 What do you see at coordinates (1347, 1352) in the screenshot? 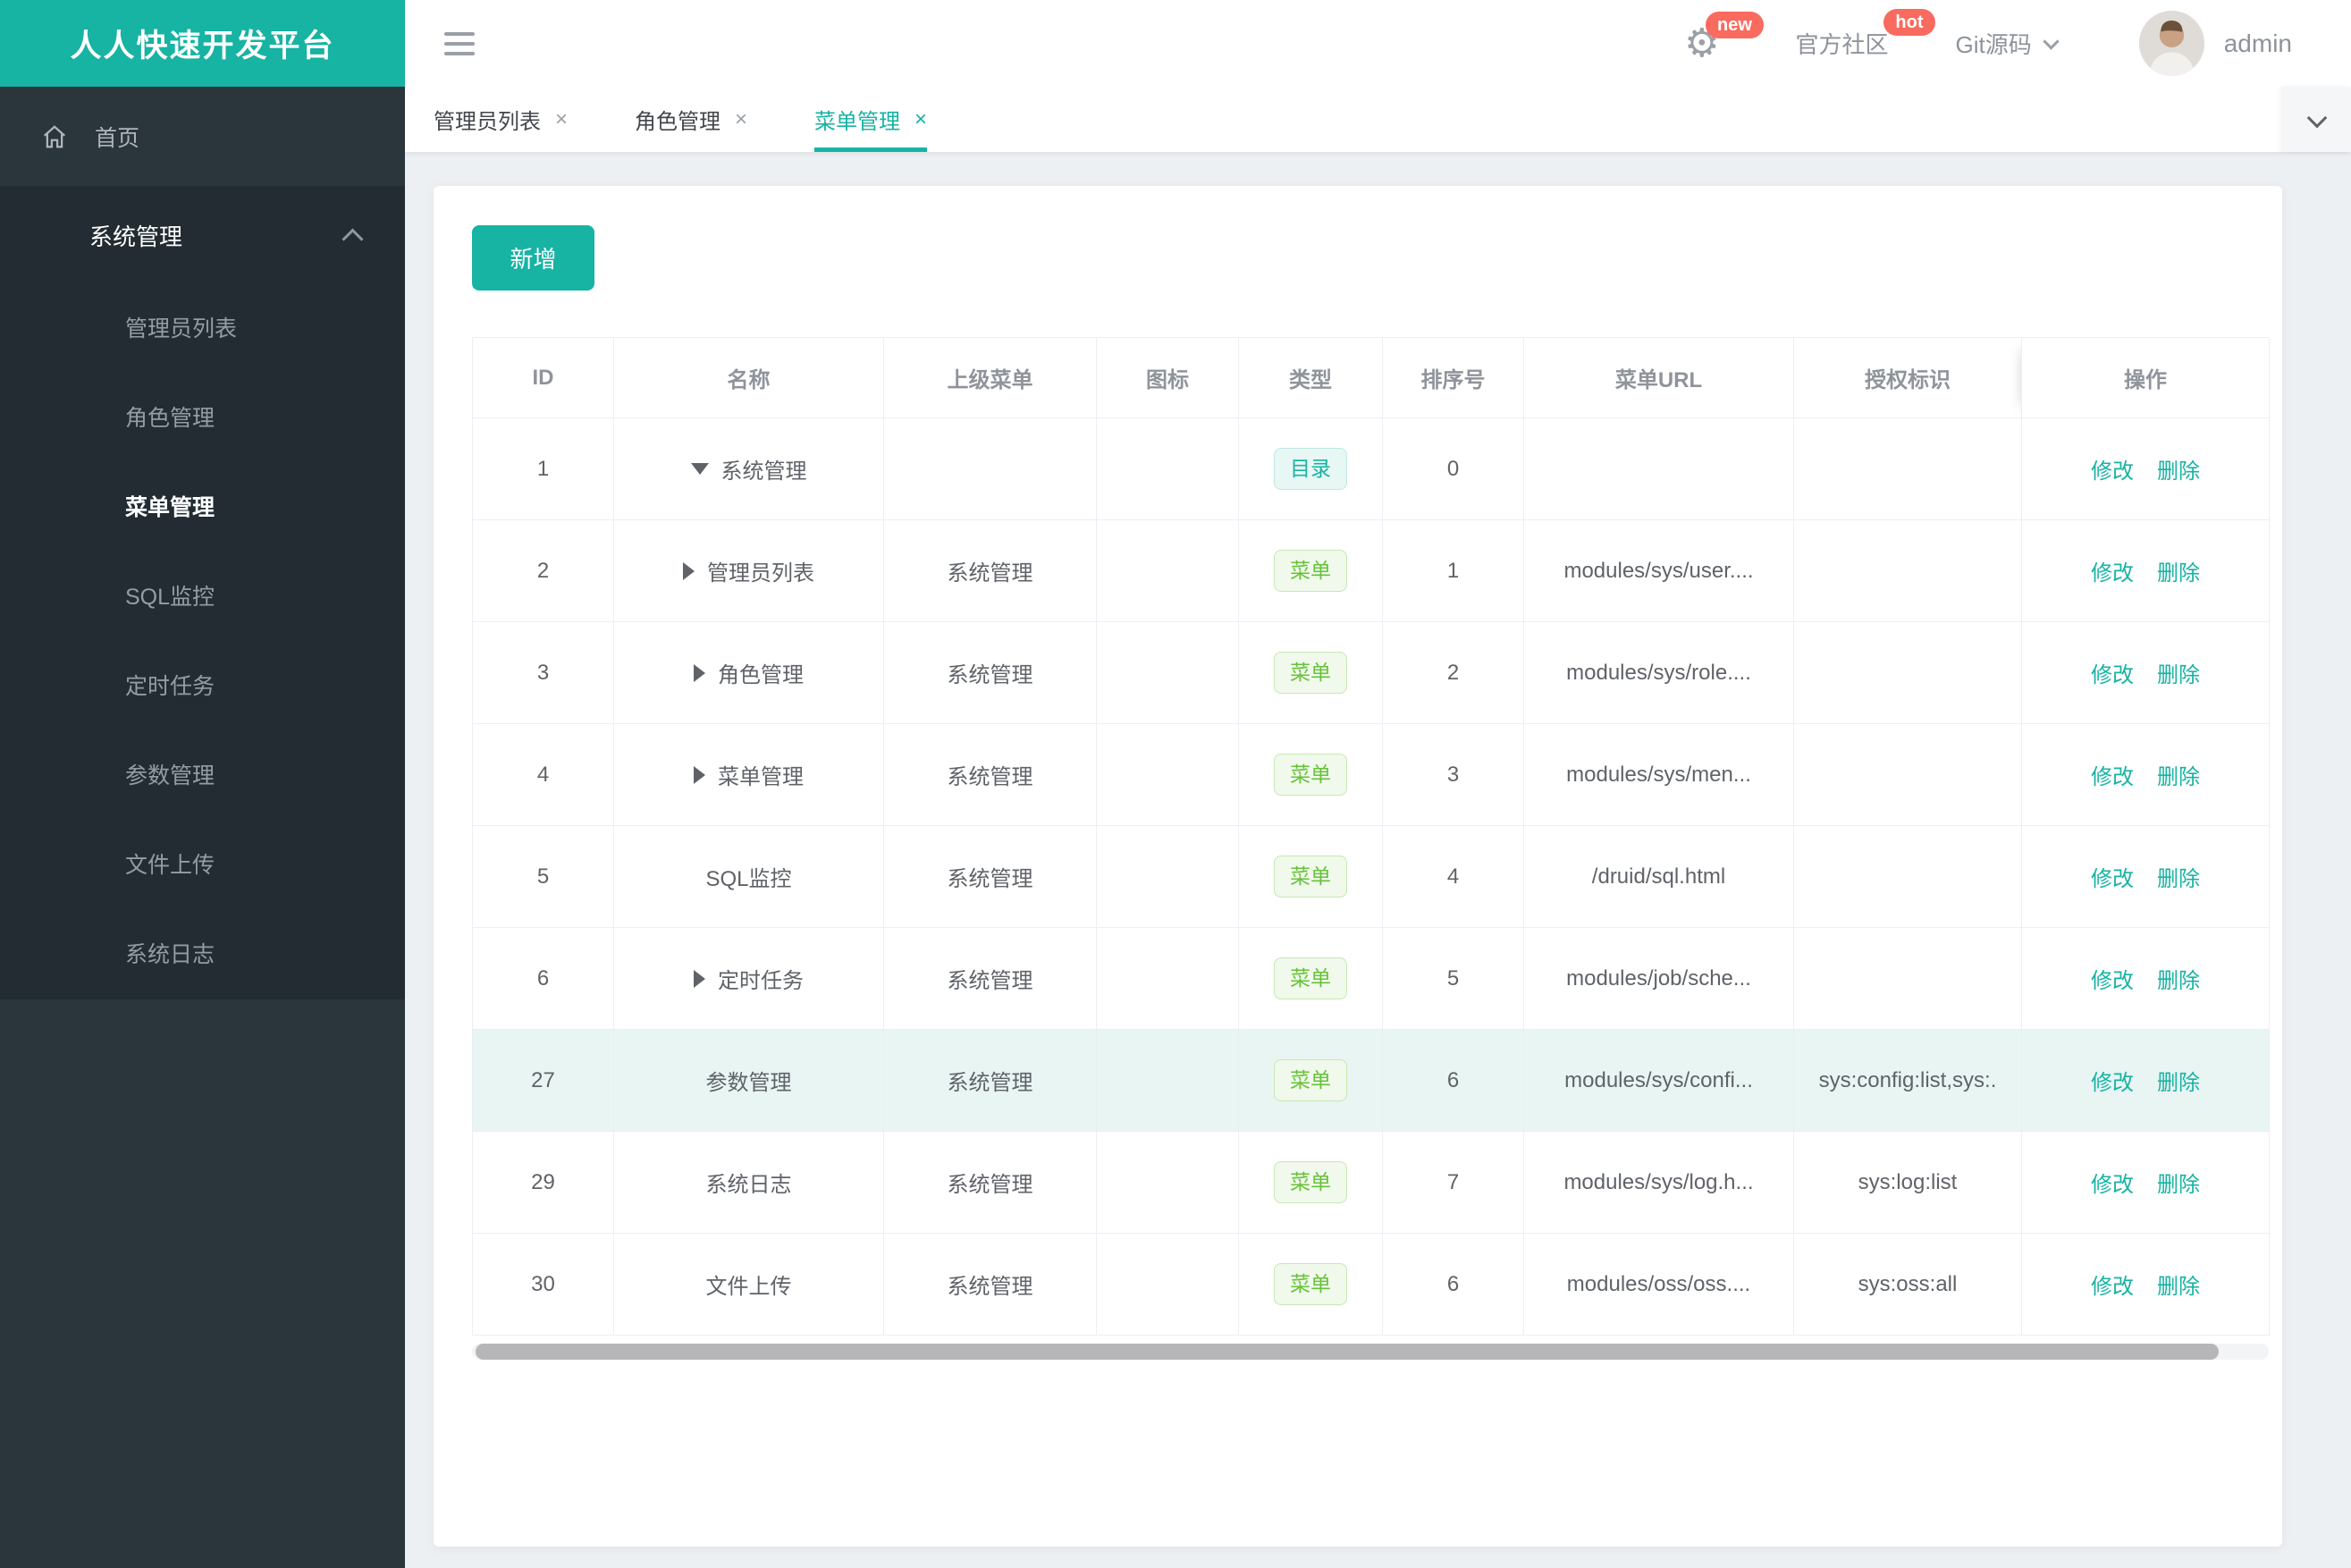
I see `scrollbar-thumb` at bounding box center [1347, 1352].